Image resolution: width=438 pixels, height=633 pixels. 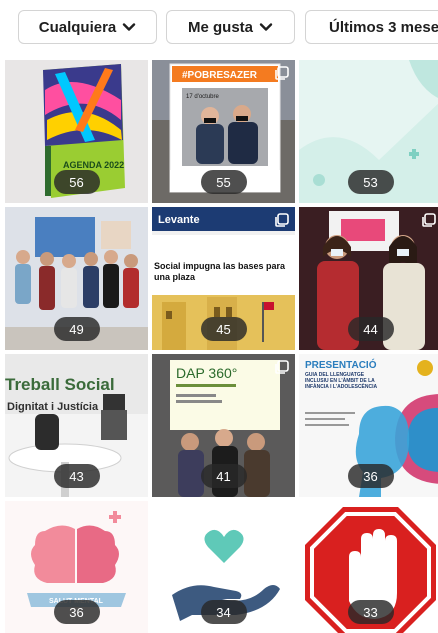 What do you see at coordinates (370, 329) in the screenshot?
I see `post-like-count: 44` at bounding box center [370, 329].